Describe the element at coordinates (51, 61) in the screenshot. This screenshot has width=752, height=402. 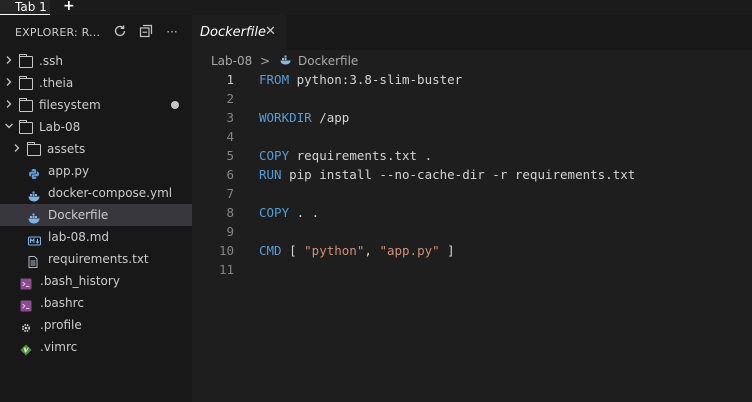
I see `tree-item-label: .ssh` at that location.